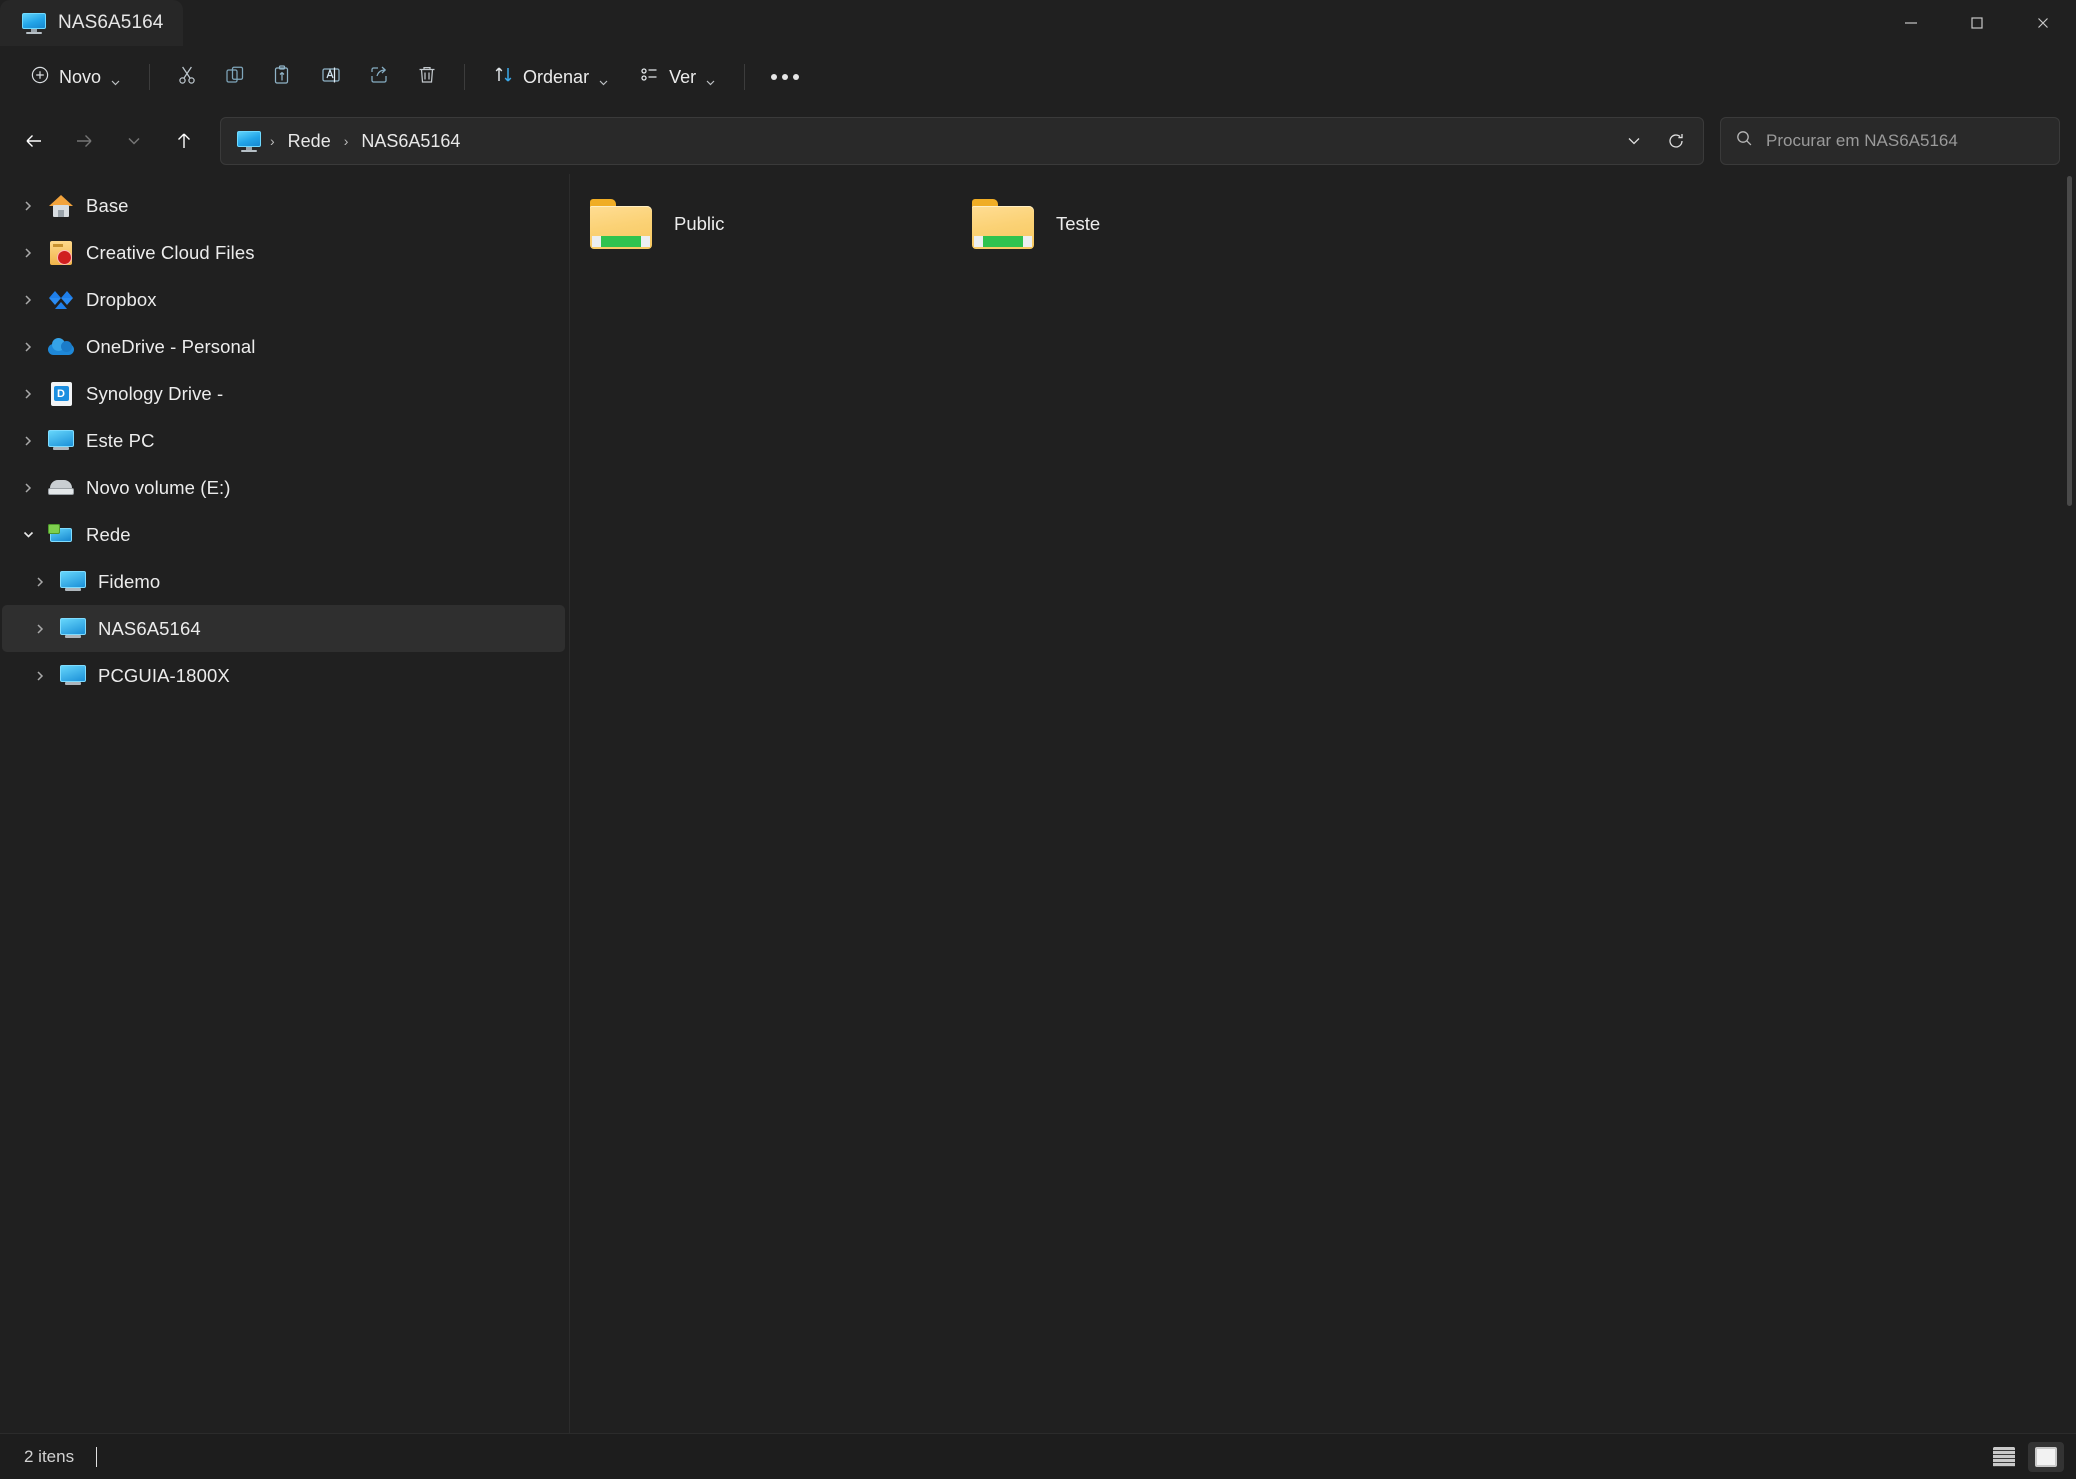  What do you see at coordinates (158, 487) in the screenshot?
I see `sidebar-item-label: Novo volume (E:)` at bounding box center [158, 487].